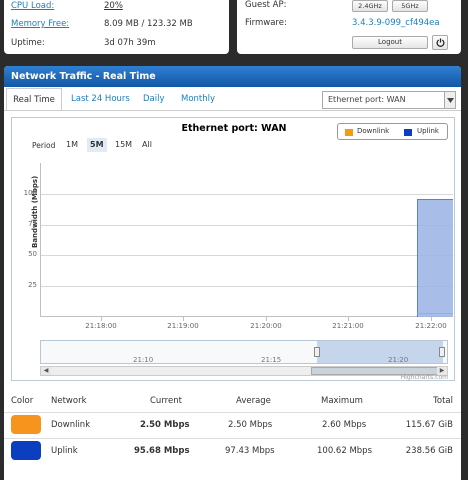 The image size is (468, 480). Describe the element at coordinates (30, 192) in the screenshot. I see `y-tick-label: 100` at that location.